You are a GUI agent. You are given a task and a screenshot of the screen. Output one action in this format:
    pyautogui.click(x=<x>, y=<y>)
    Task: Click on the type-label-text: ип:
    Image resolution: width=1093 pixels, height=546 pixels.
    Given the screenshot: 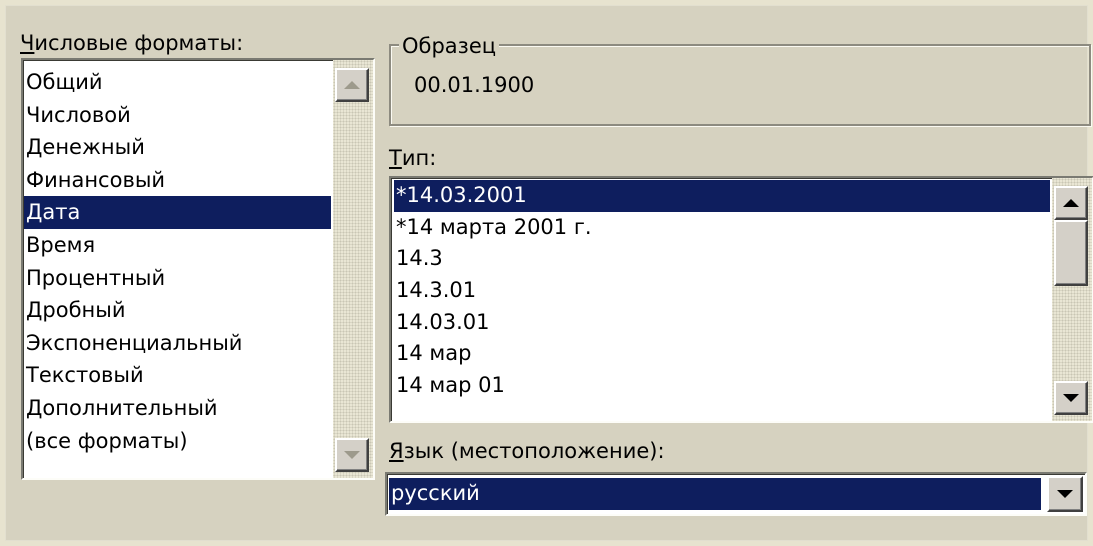 What is the action you would take?
    pyautogui.click(x=419, y=158)
    